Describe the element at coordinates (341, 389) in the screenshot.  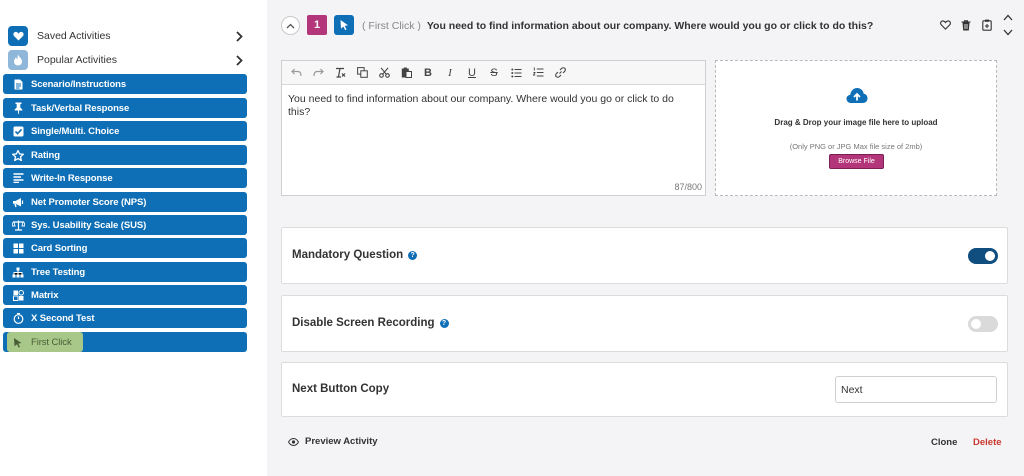
I see `next-button-copy-text: Next Button Copy` at that location.